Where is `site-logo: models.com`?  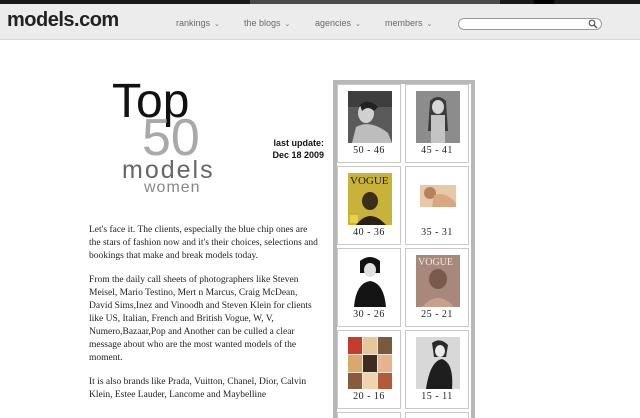 site-logo: models.com is located at coordinates (63, 20).